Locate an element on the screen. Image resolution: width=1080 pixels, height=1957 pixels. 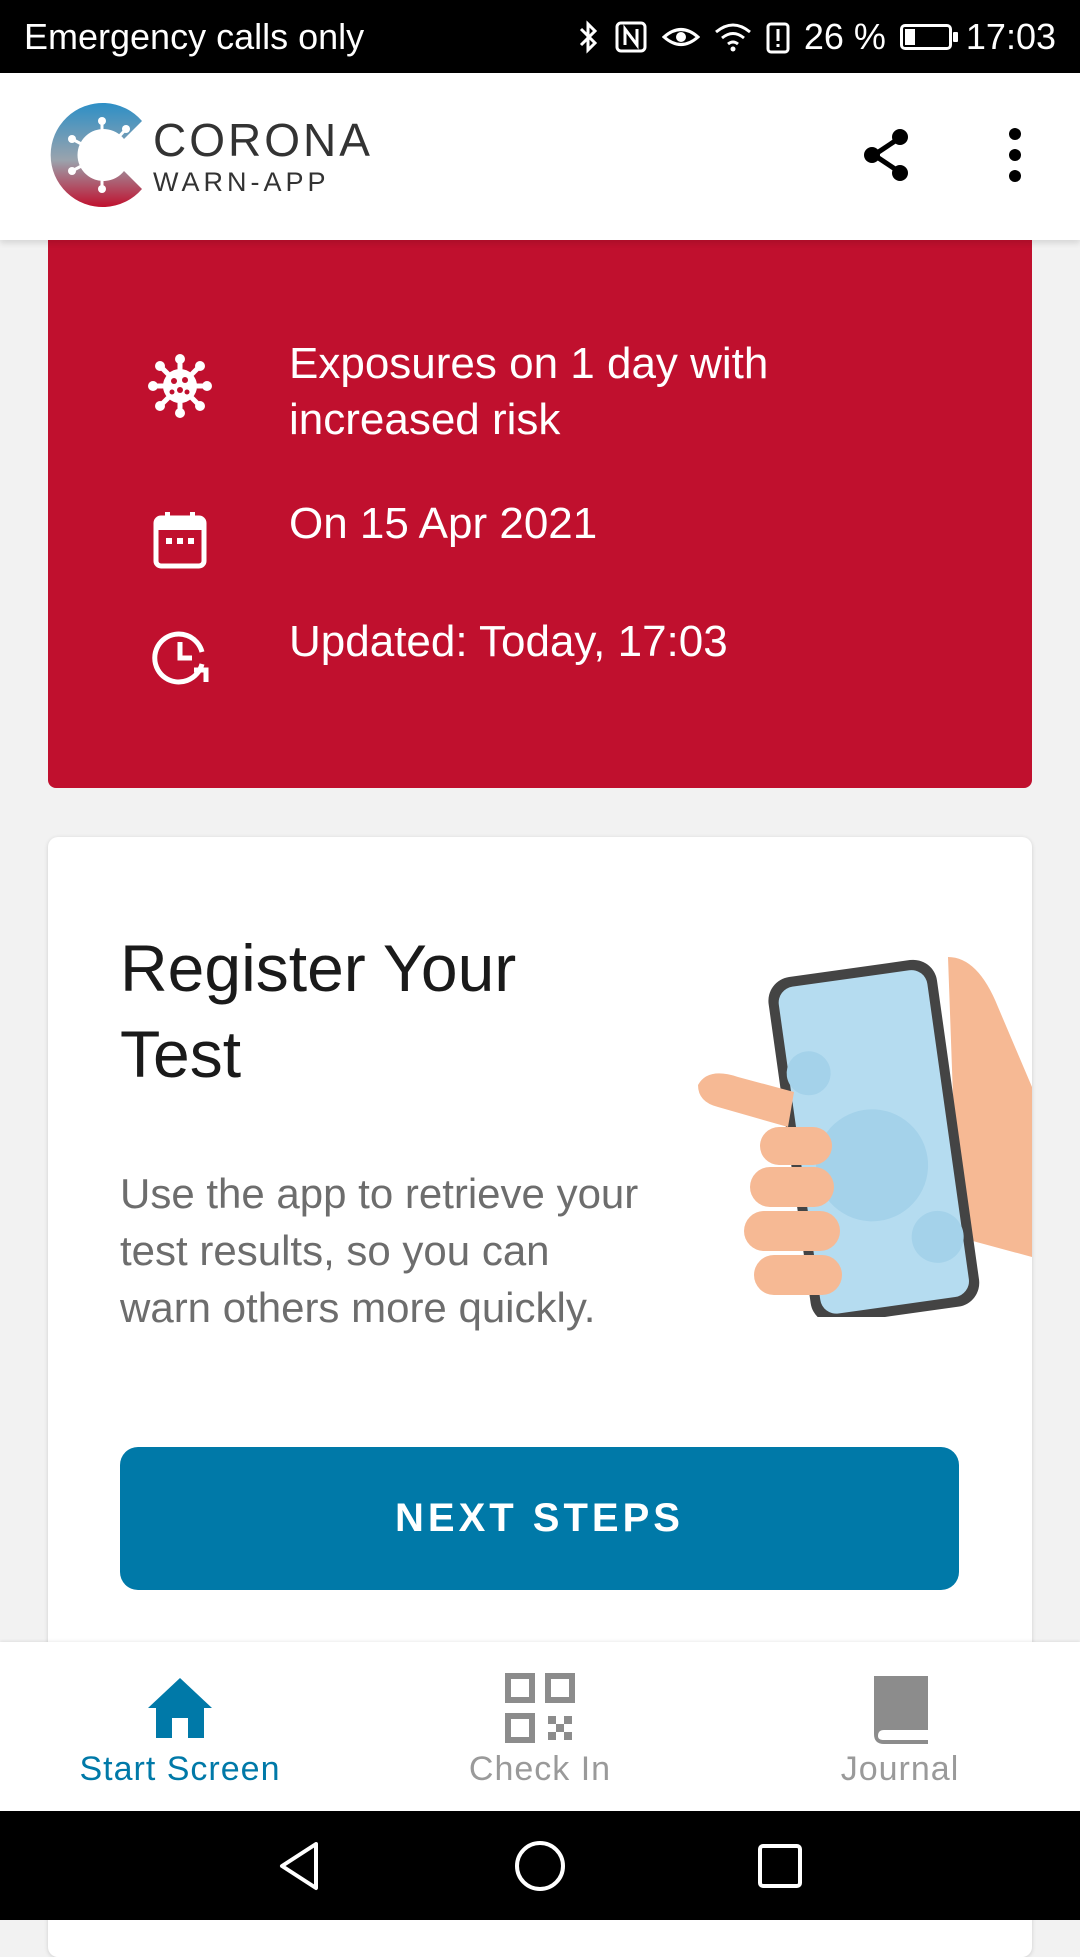
risk-exposures-text: Exposures on 1 day with increased risk is located at coordinates (529, 391).